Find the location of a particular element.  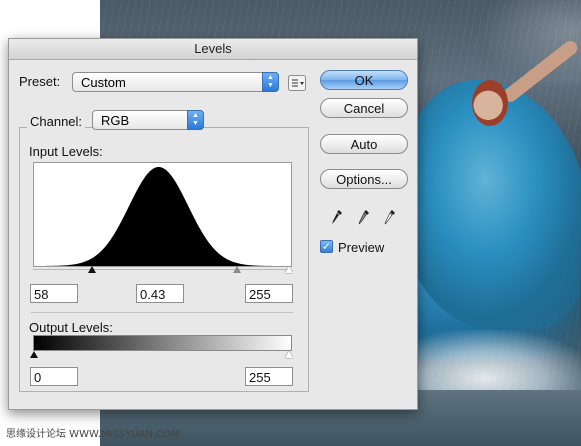

black-point-eyedropper-icon is located at coordinates (337, 217).